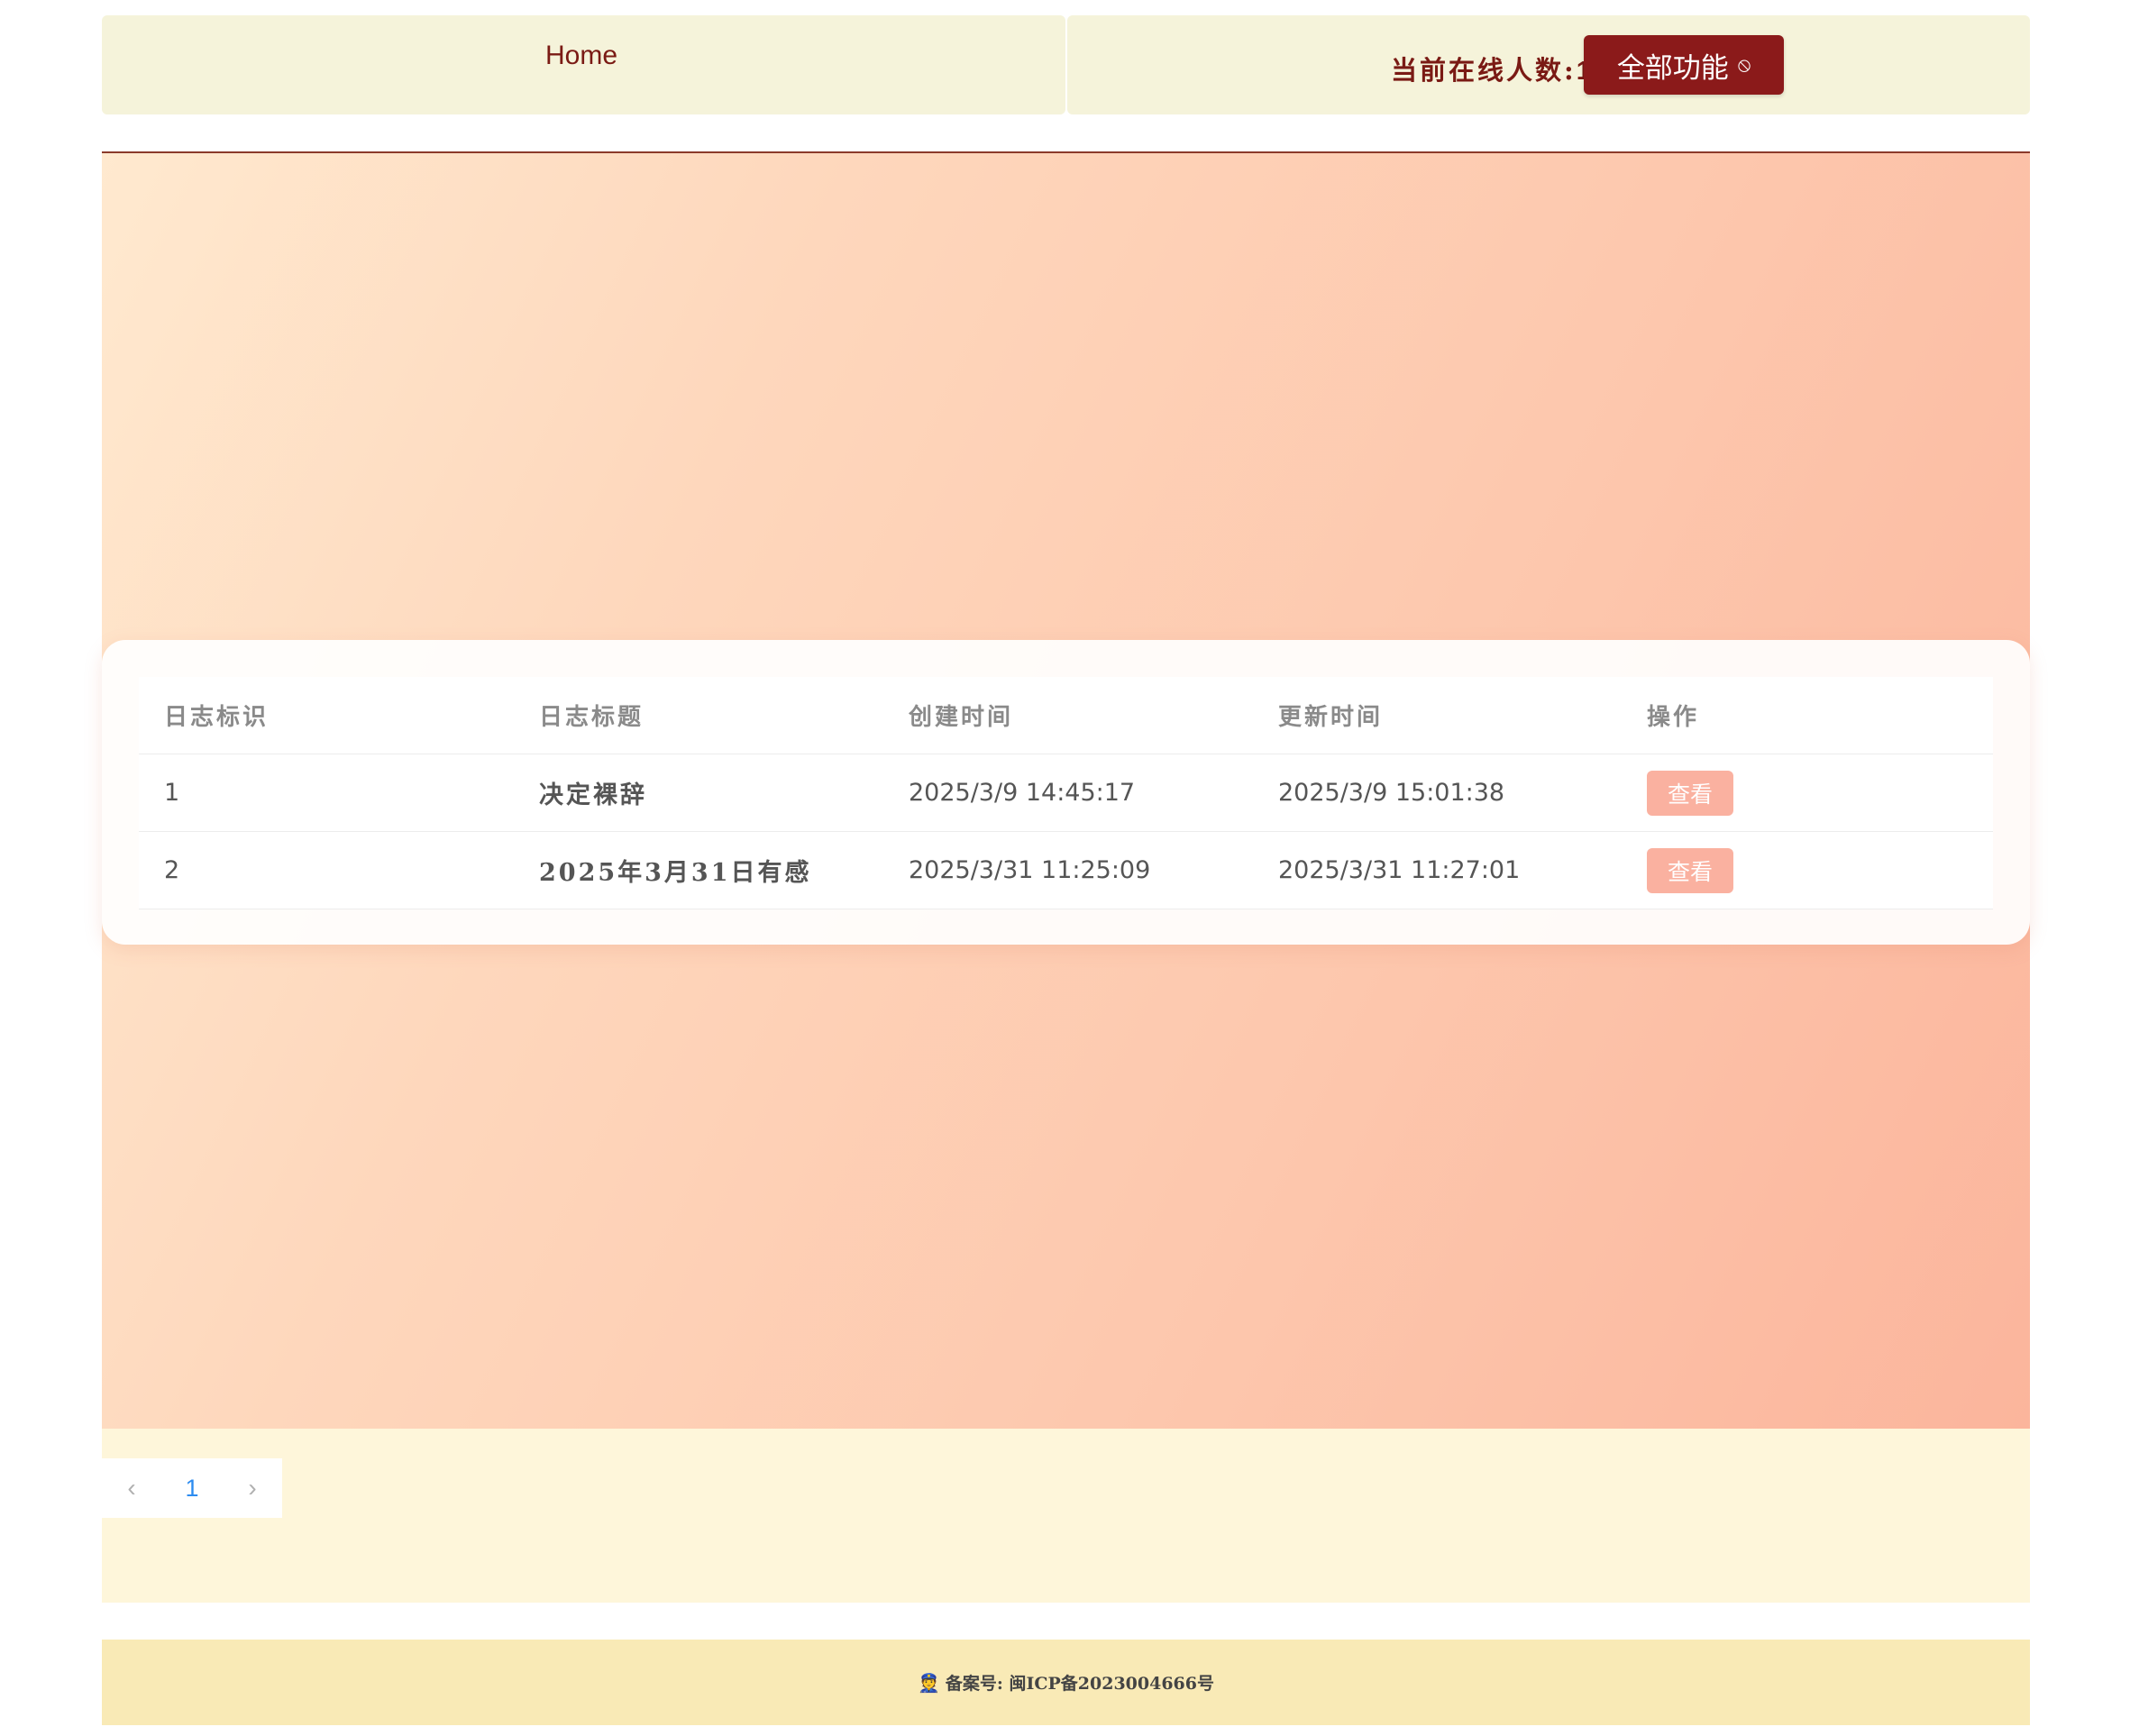 The height and width of the screenshot is (1736, 2130). Describe the element at coordinates (1391, 793) in the screenshot. I see `row-updated-time: 2025/3/9 15:01:38` at that location.